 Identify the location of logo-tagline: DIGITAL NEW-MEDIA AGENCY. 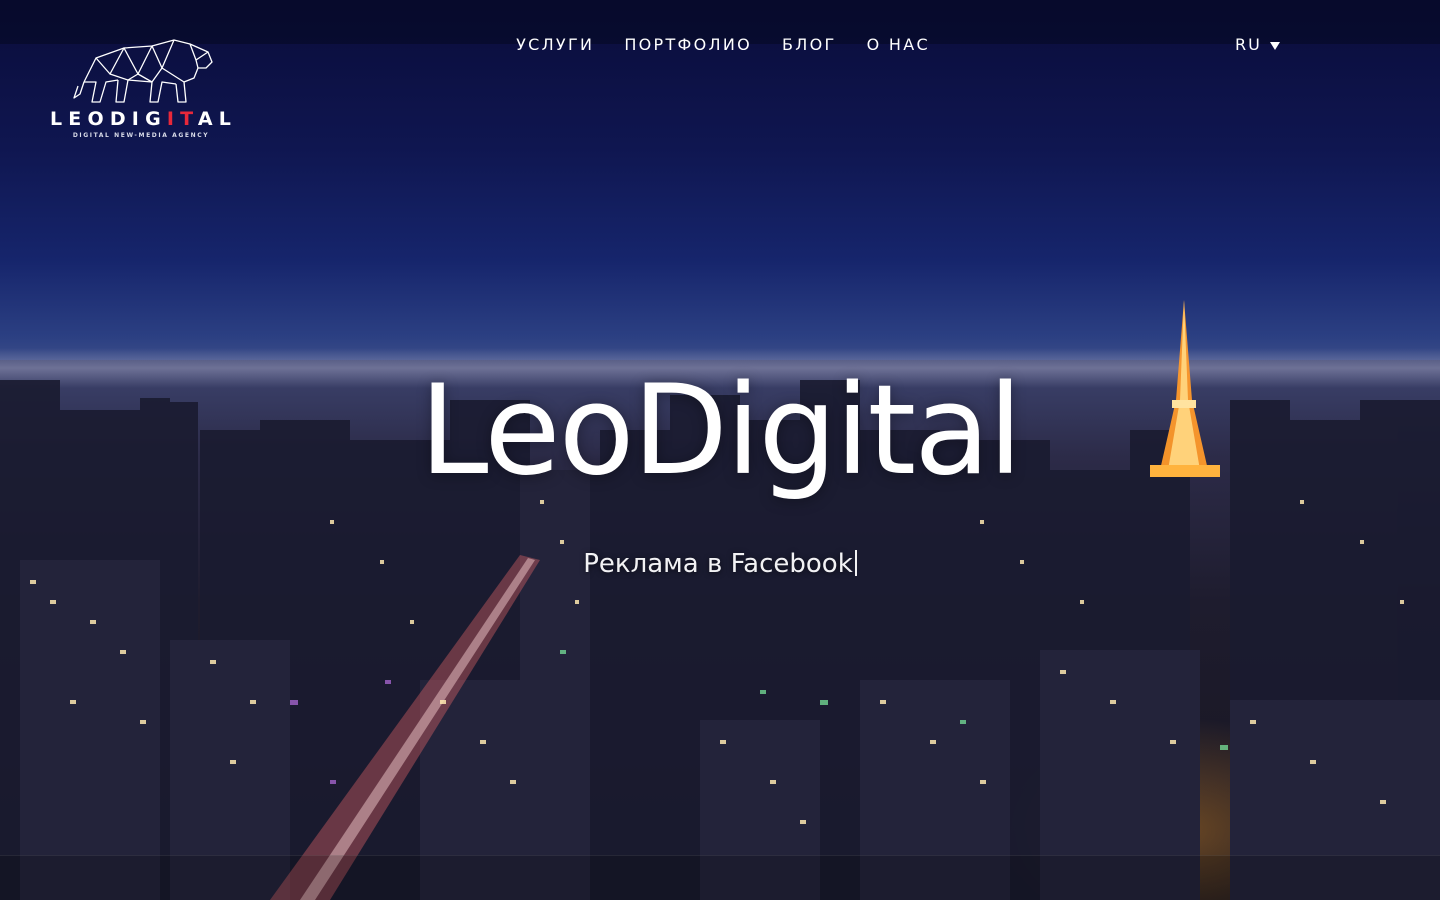
(141, 135).